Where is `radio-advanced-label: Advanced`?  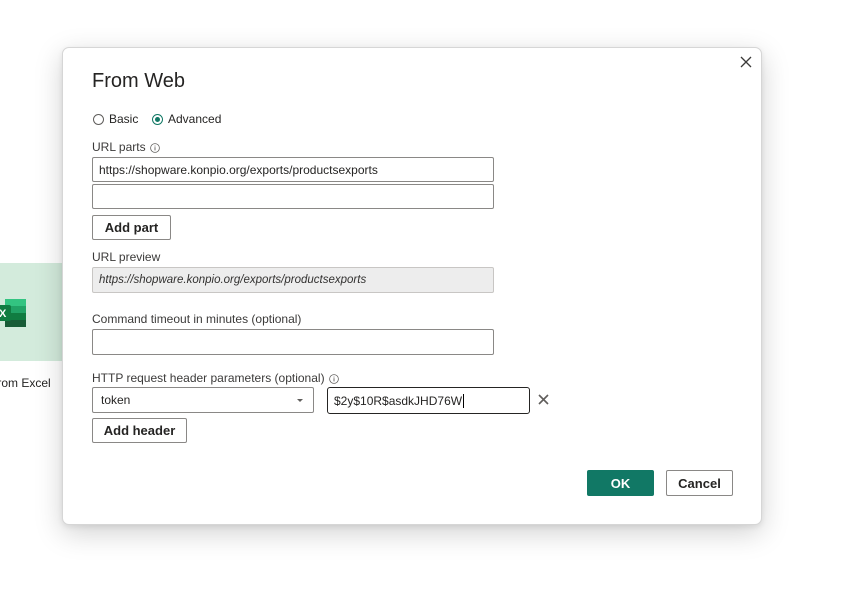 radio-advanced-label: Advanced is located at coordinates (195, 119).